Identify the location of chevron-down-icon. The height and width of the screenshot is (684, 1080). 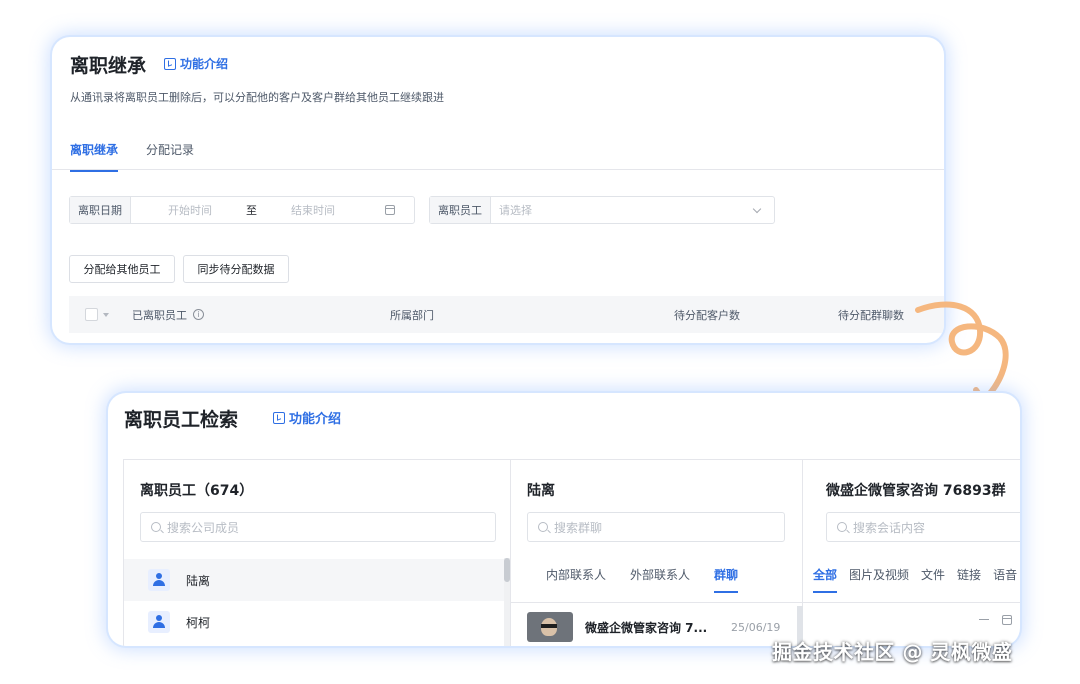
(757, 208).